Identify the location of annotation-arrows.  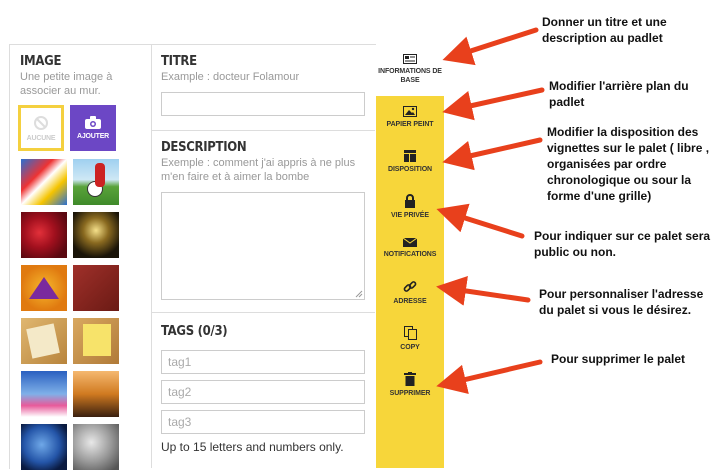
(490, 211).